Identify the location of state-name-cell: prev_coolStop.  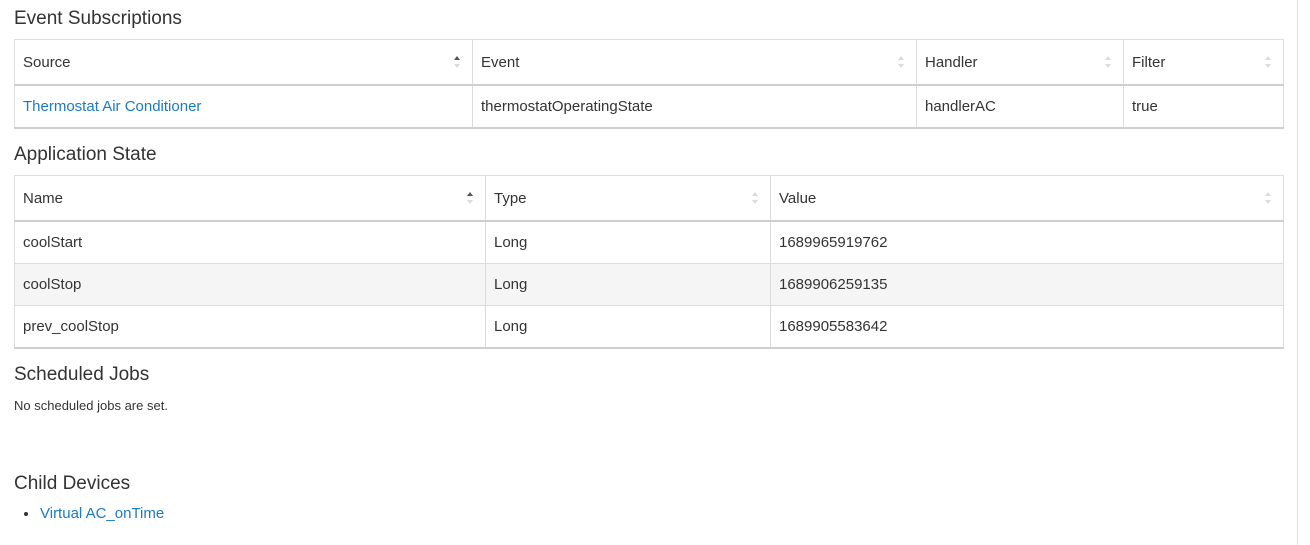
(250, 327).